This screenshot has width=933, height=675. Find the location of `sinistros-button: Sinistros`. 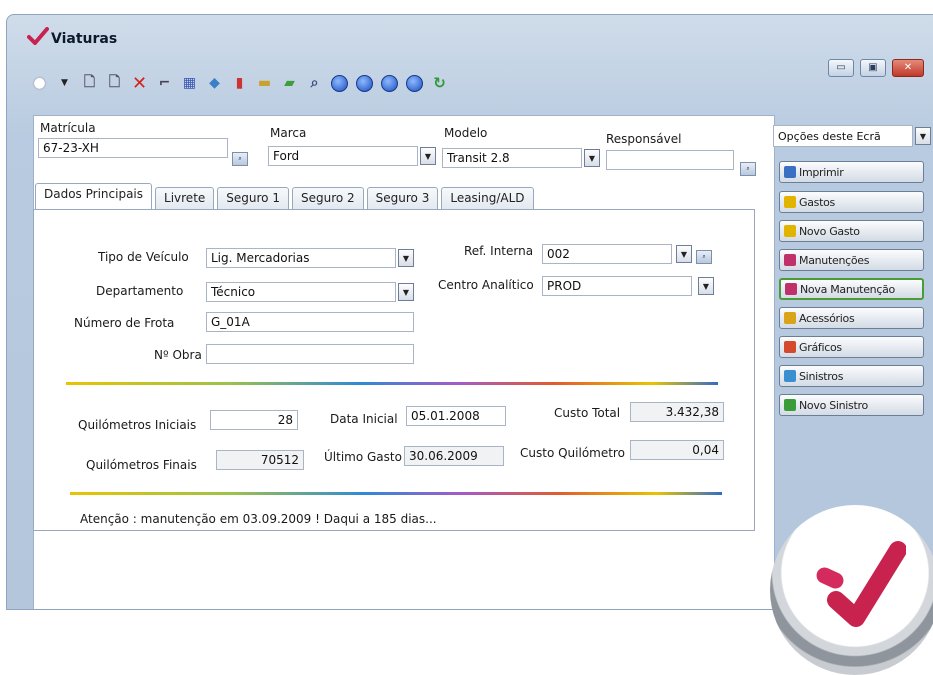

sinistros-button: Sinistros is located at coordinates (851, 376).